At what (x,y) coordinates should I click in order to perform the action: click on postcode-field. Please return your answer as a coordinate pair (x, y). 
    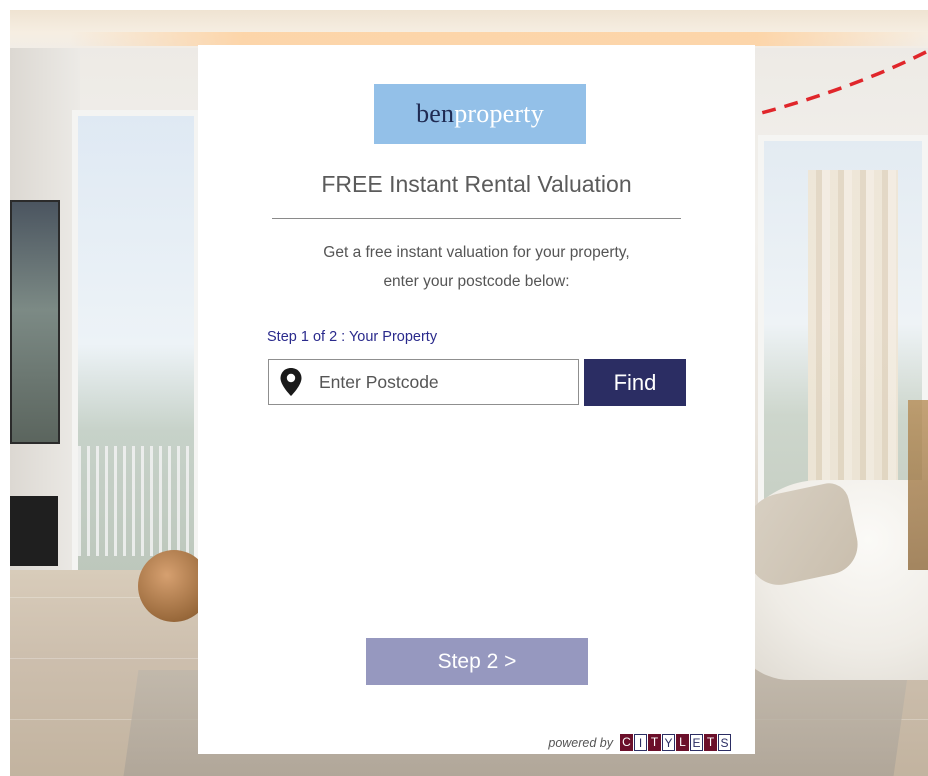
    Looking at the image, I should click on (423, 382).